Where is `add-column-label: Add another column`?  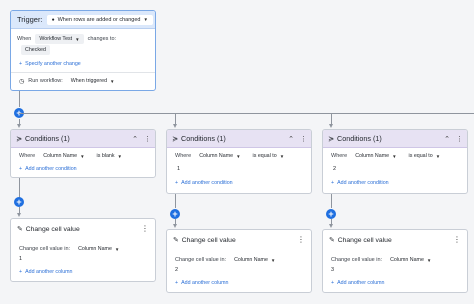 add-column-label: Add another column is located at coordinates (361, 283).